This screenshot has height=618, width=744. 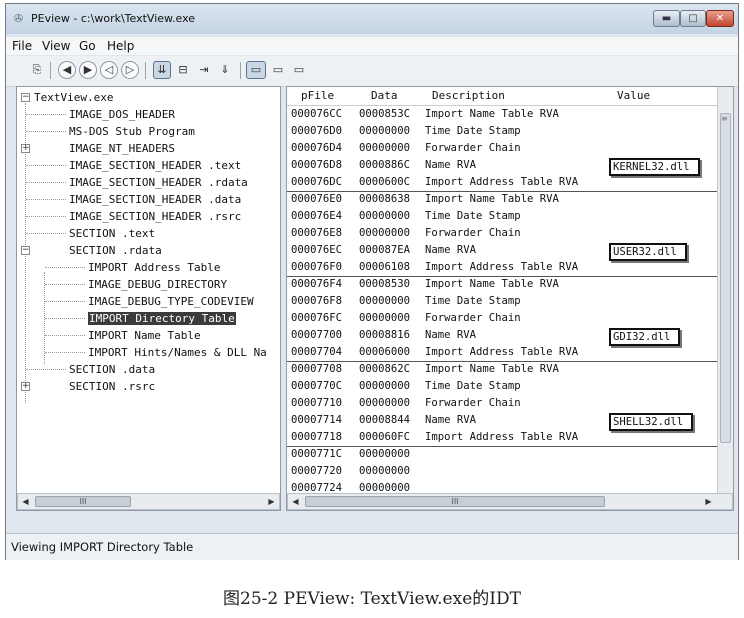 What do you see at coordinates (503, 166) in the screenshot?
I see `table-row: 000076D8 0000886C Name RVA KERNEL32.dll` at bounding box center [503, 166].